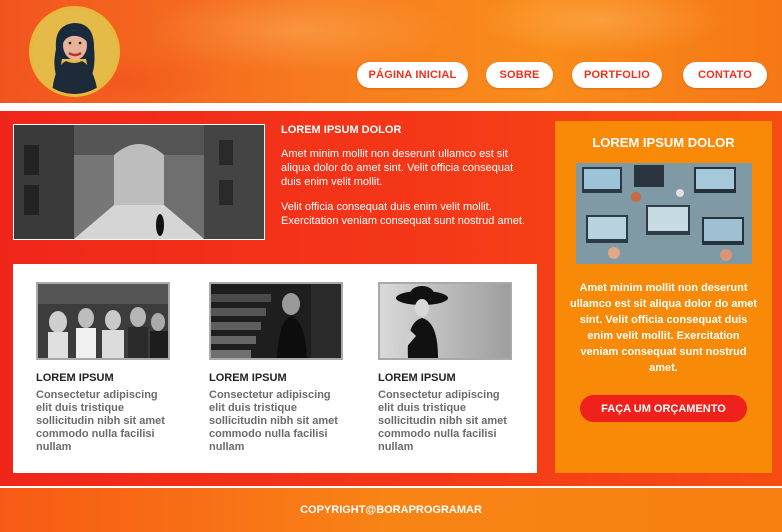 Image resolution: width=782 pixels, height=532 pixels. I want to click on copyright-text: COPYRIGHT@BORAPROGRAMAR, so click(391, 510).